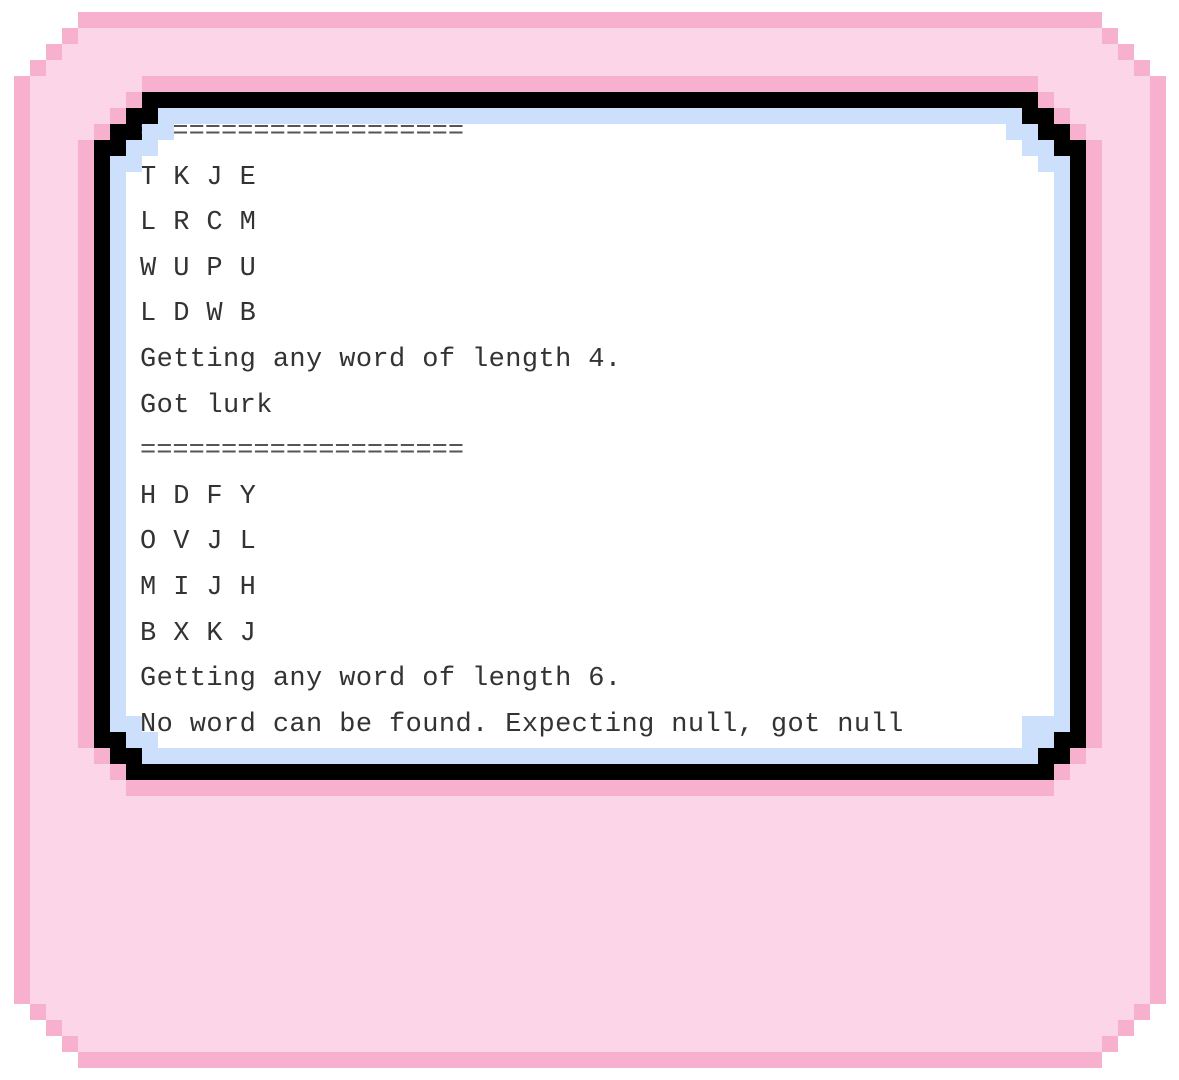 This screenshot has width=1179, height=1080. I want to click on console-line: Getting any word of length 6., so click(381, 679).